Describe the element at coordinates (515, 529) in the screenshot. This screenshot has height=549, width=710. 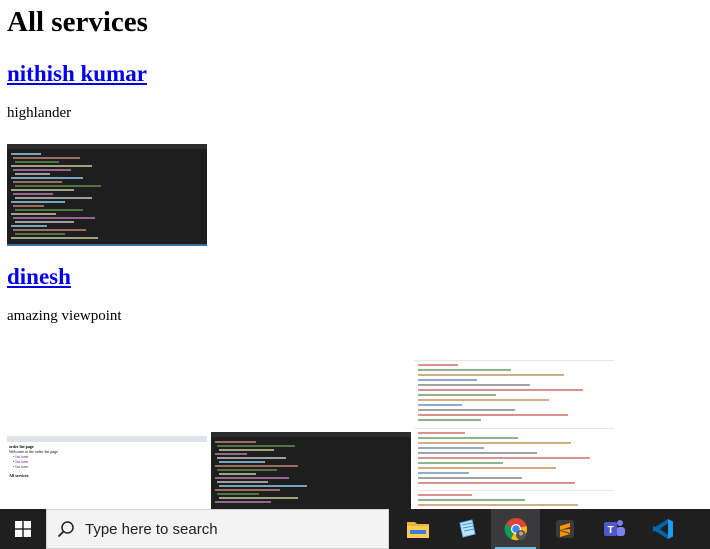
I see `chrome-icon` at that location.